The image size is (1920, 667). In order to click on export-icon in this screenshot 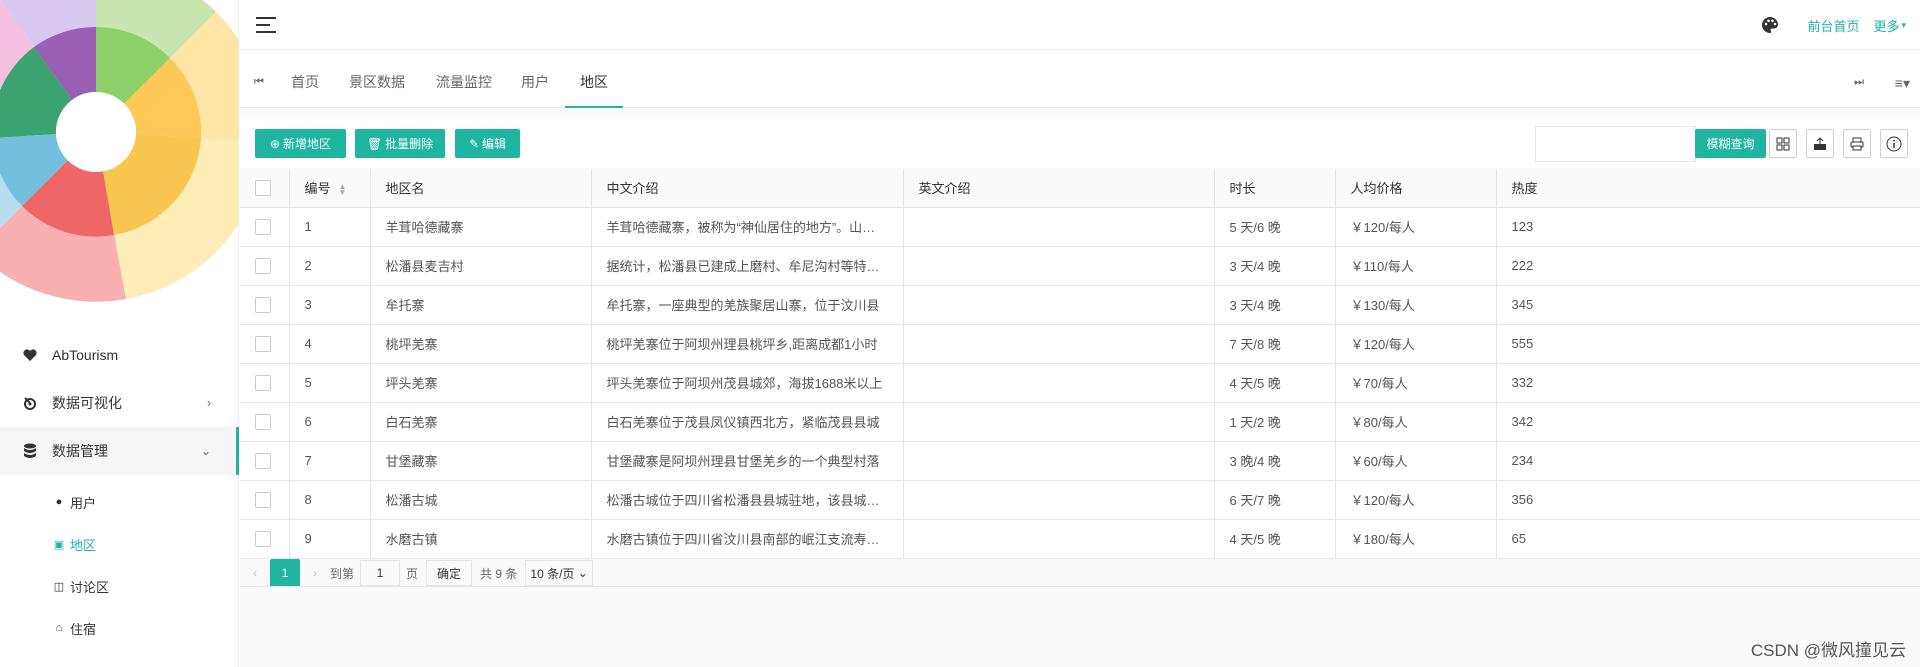, I will do `click(1820, 143)`.